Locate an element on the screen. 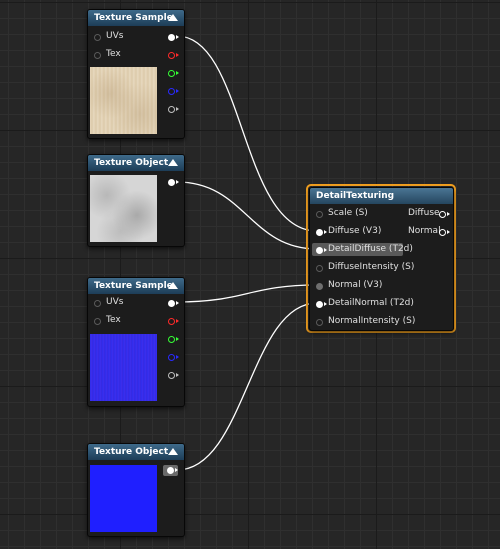  scale-input-pin is located at coordinates (319, 214).